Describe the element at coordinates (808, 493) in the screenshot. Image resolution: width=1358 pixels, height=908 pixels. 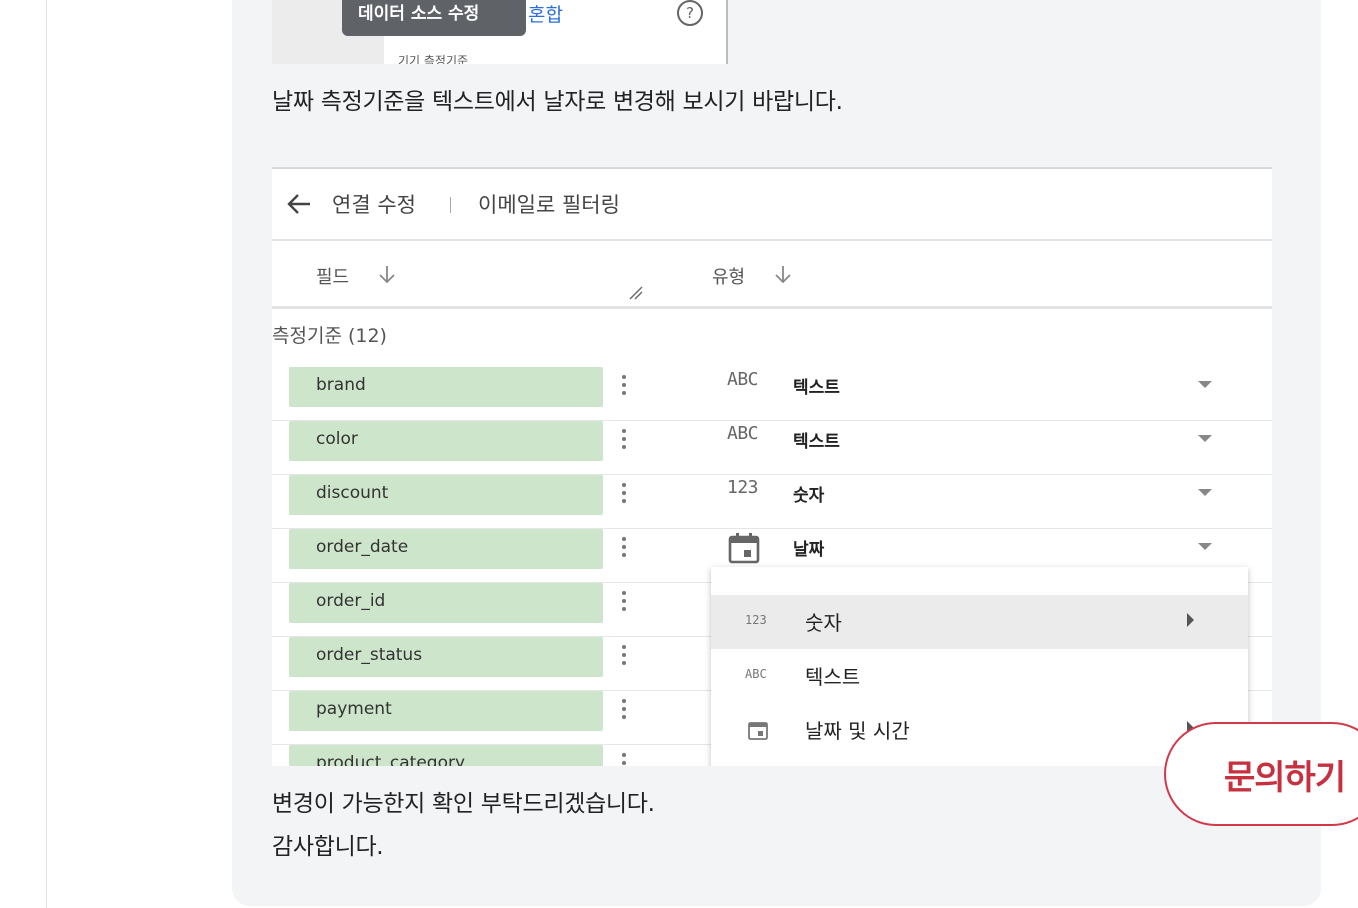
I see `type-label: 숫자` at that location.